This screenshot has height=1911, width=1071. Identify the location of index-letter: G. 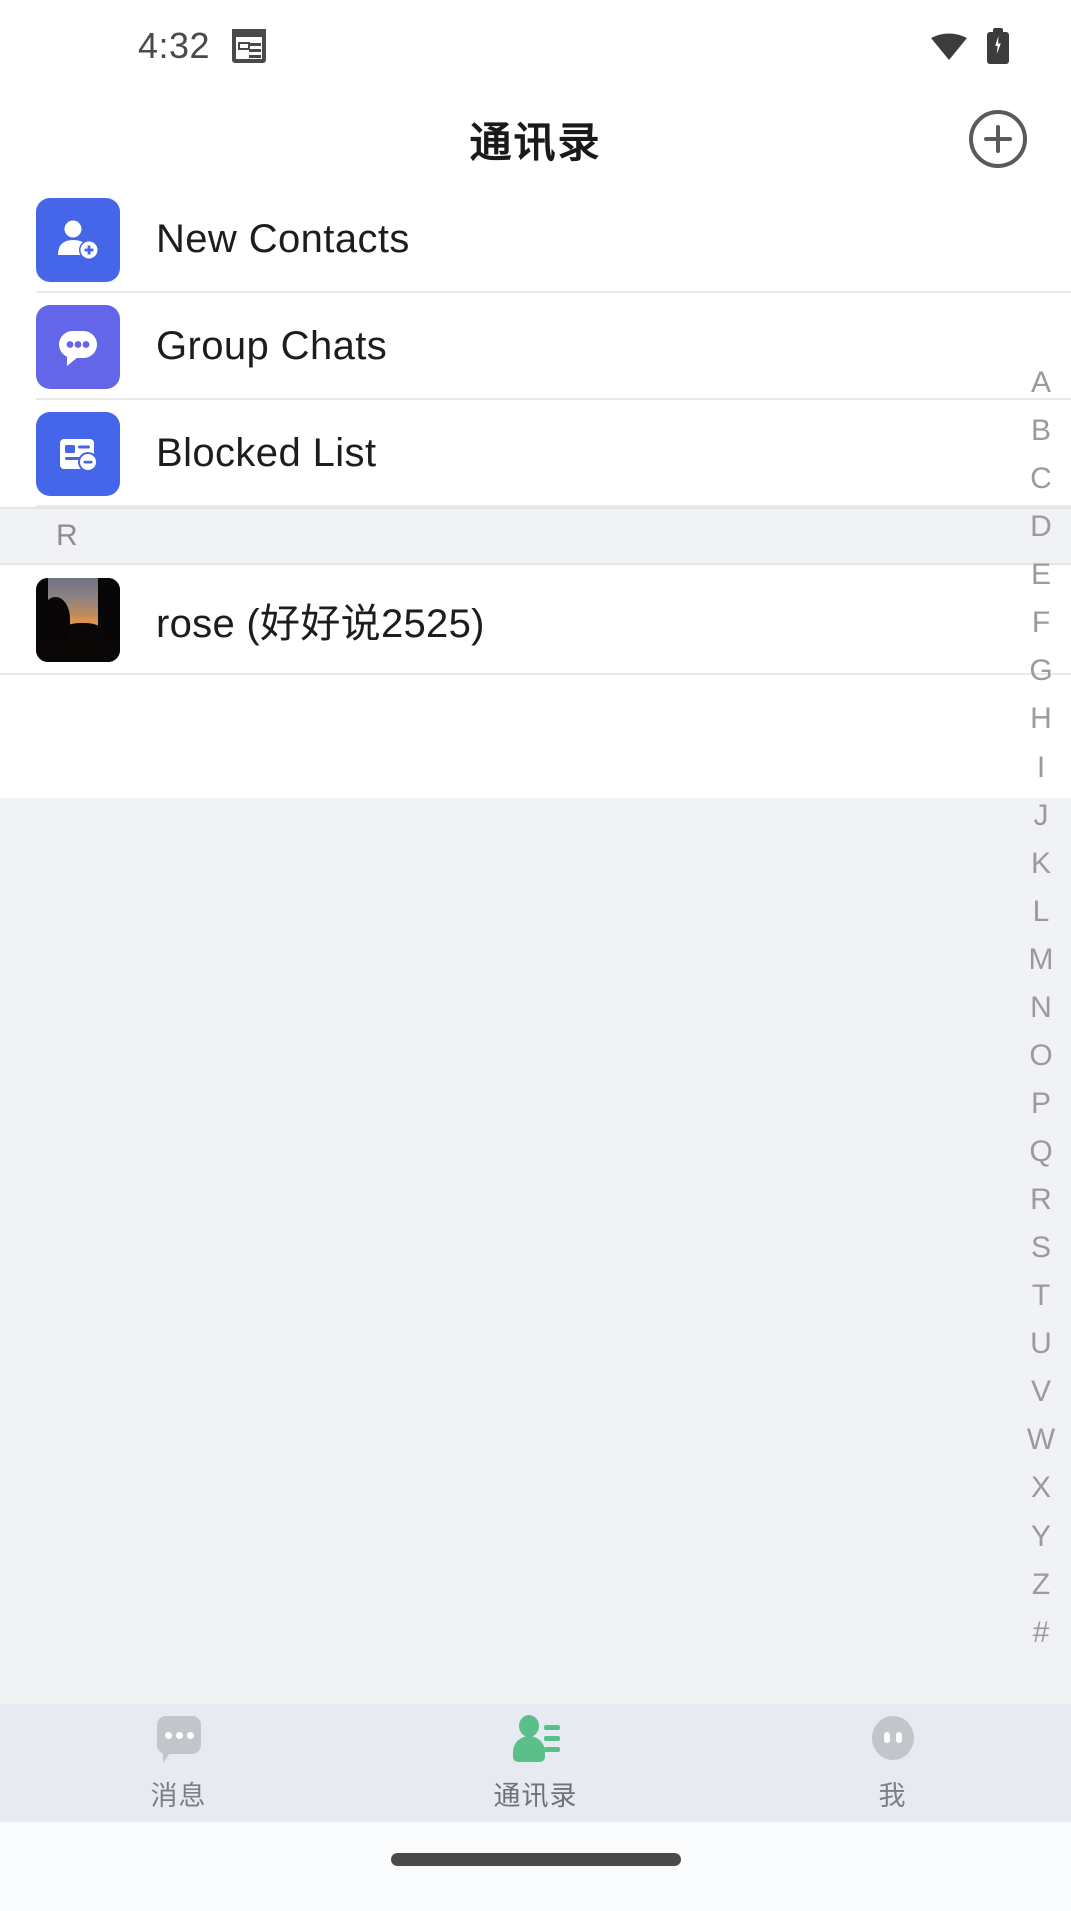
(1041, 671).